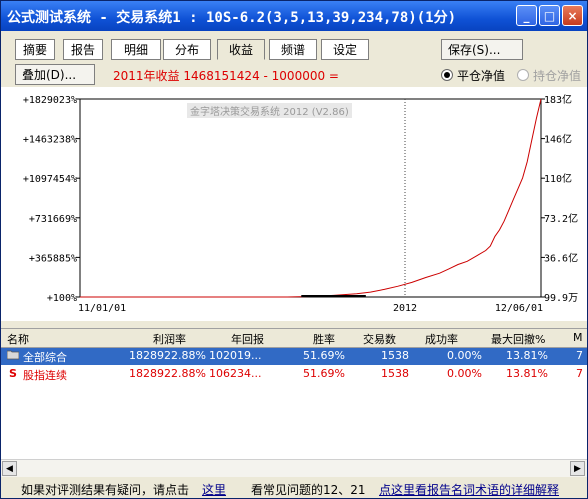 The height and width of the screenshot is (499, 588). Describe the element at coordinates (561, 257) in the screenshot. I see `y-tick-label-right: 36.6亿` at that location.